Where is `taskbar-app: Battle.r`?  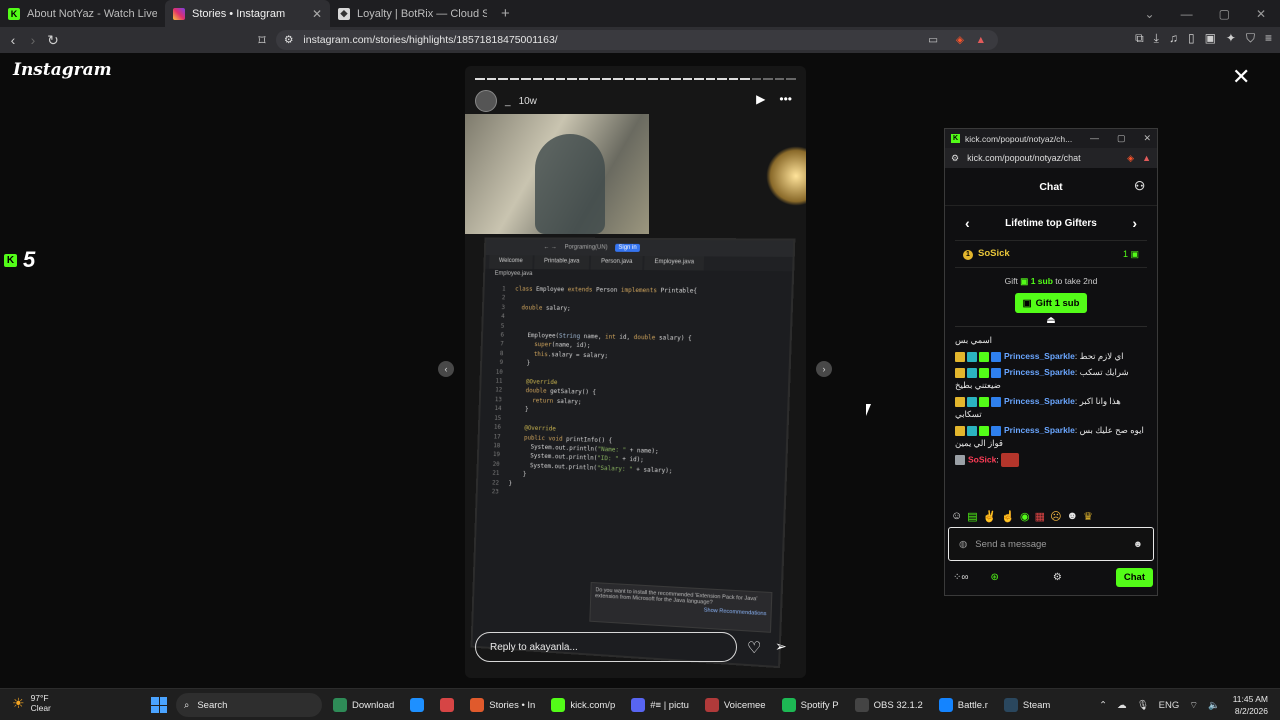
taskbar-app: Battle.r is located at coordinates (963, 705).